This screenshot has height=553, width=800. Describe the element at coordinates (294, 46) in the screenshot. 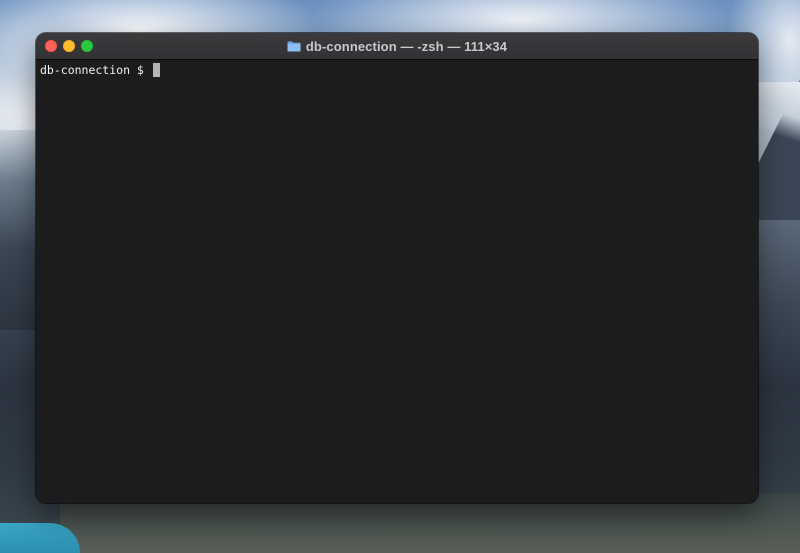

I see `folder-icon` at that location.